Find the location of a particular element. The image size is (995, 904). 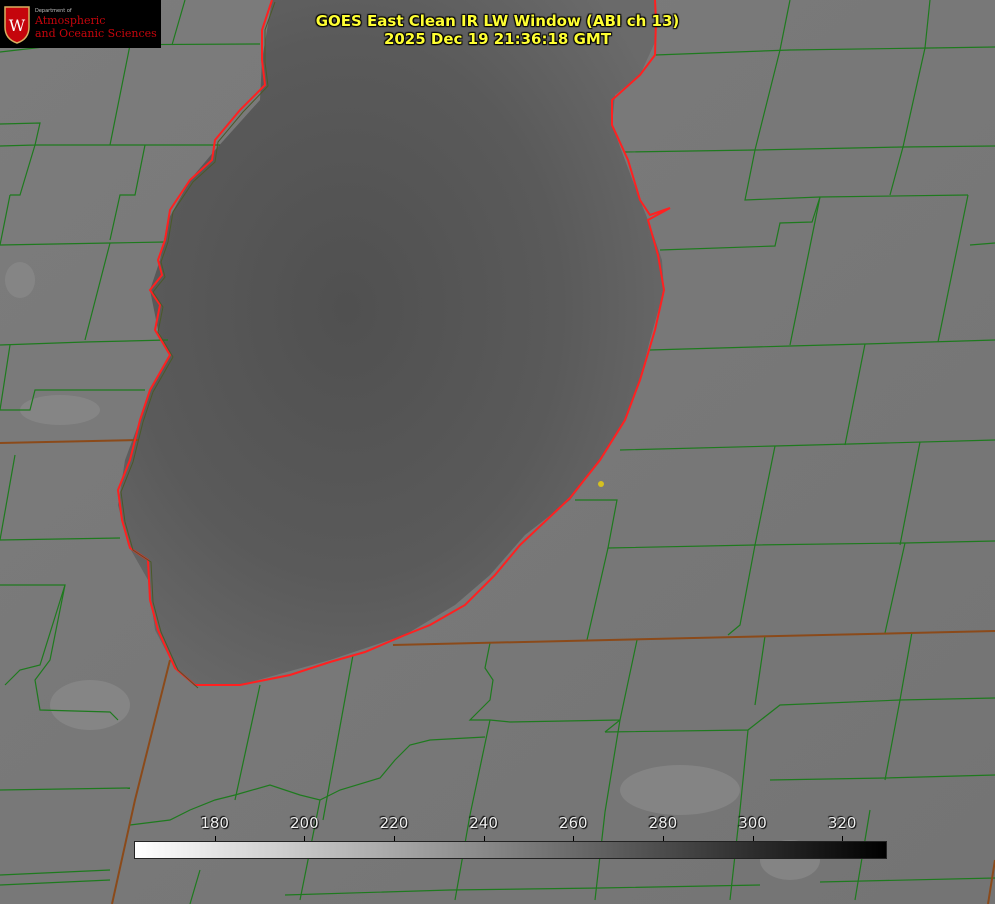

colorbar-tick-label: 220 is located at coordinates (394, 823).